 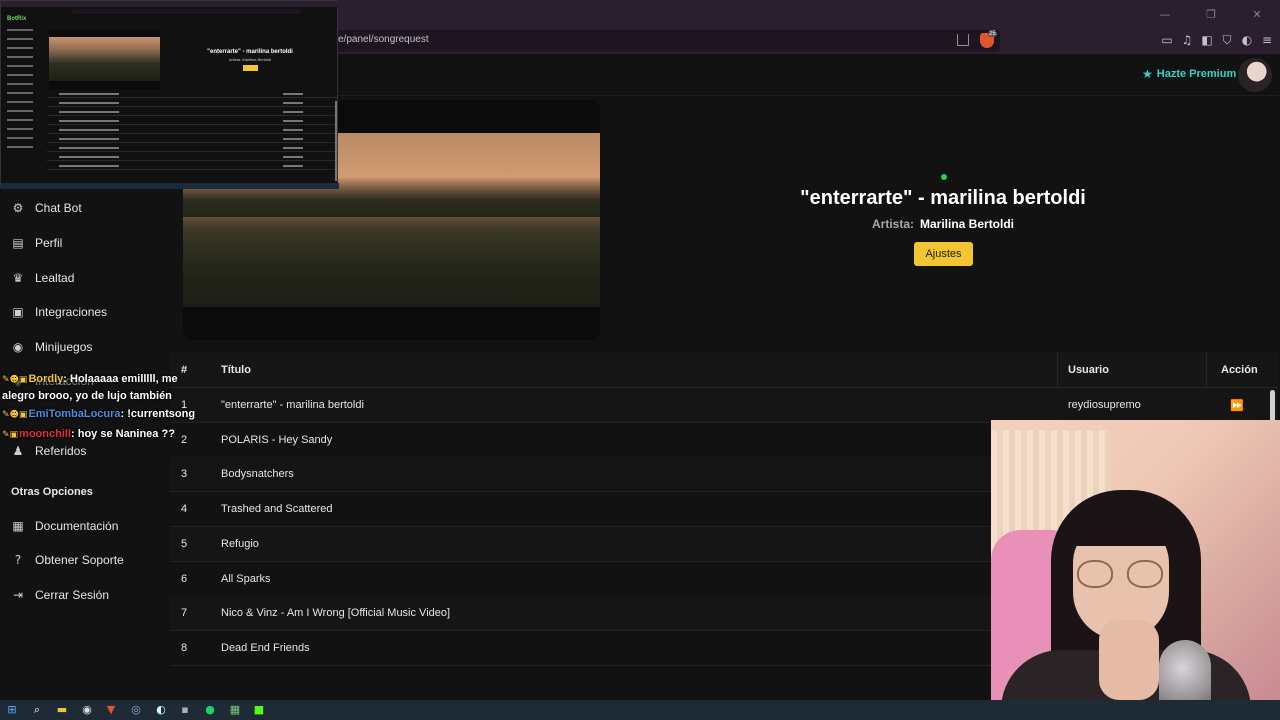 I want to click on sidebar-item-soporte: ? Obtener Soporte, so click(x=67, y=560).